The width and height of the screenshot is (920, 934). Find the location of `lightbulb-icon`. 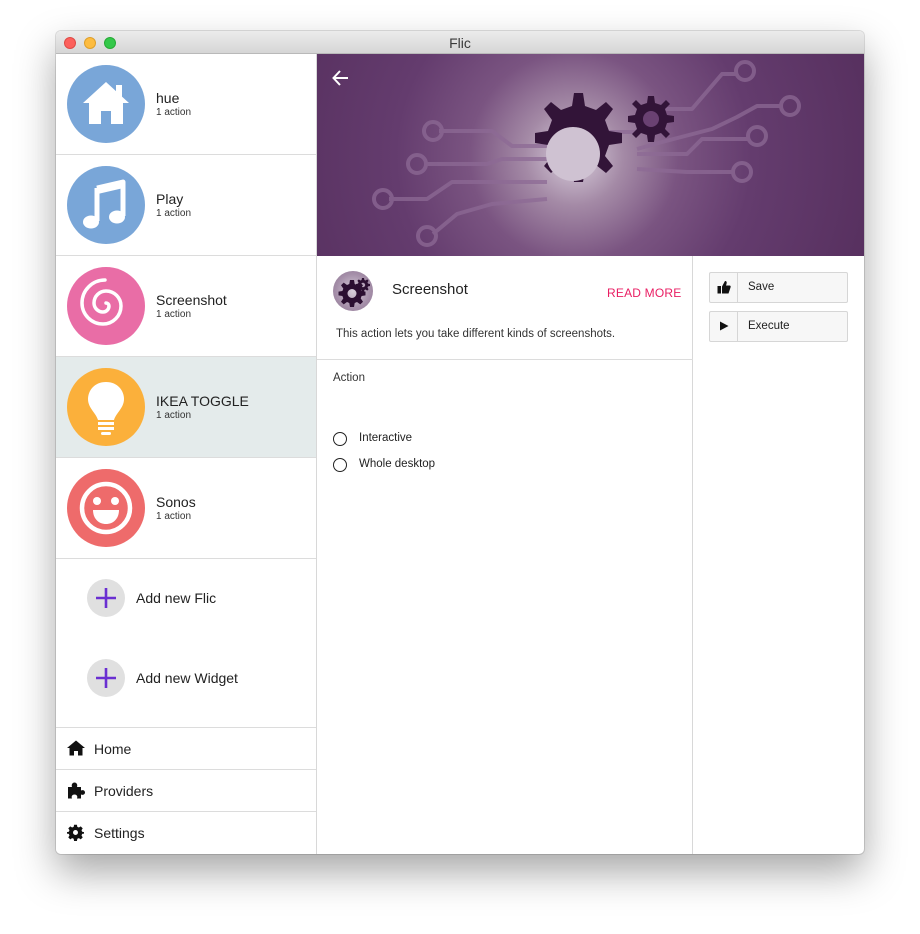

lightbulb-icon is located at coordinates (106, 408).